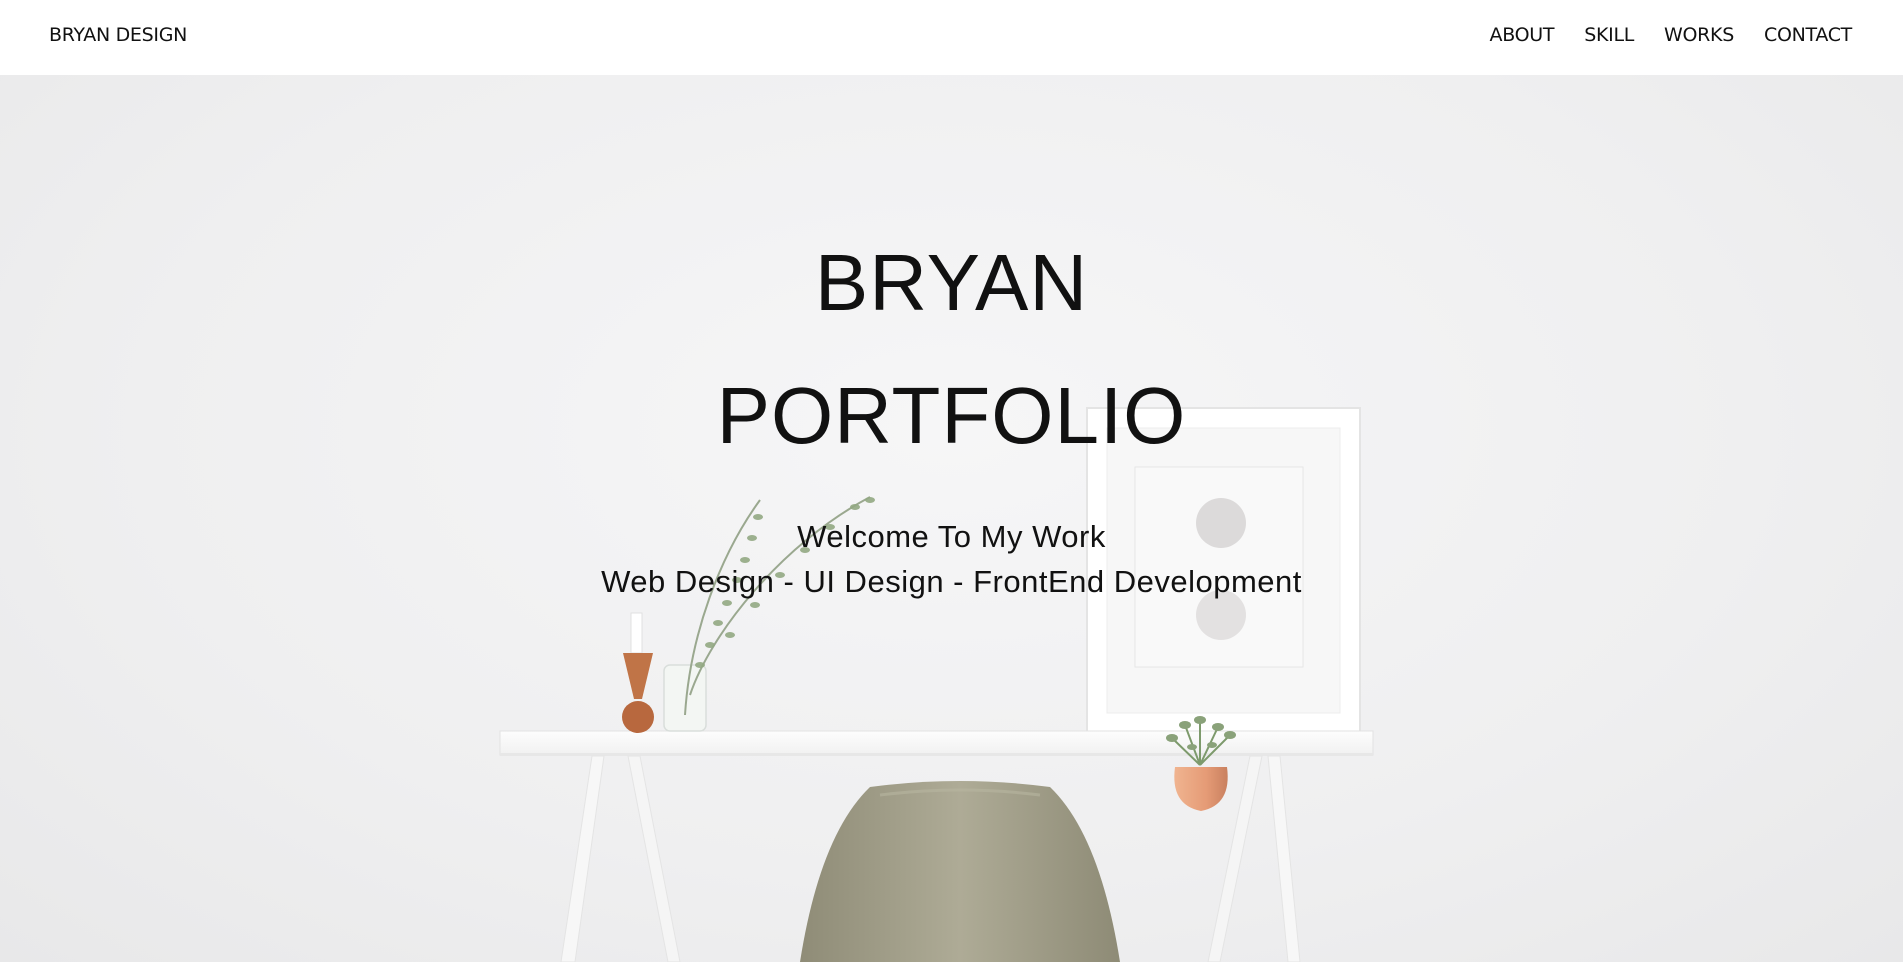  I want to click on nav-item-works: WORKS, so click(1699, 35).